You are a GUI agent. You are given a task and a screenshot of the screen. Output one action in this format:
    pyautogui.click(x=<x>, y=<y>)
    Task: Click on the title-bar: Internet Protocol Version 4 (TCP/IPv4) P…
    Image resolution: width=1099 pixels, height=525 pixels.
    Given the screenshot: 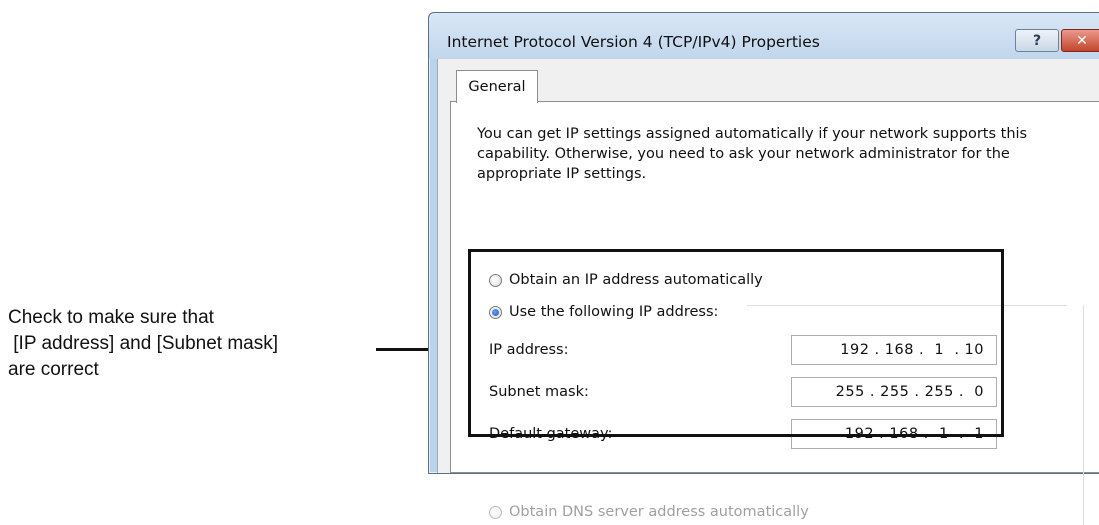 What is the action you would take?
    pyautogui.click(x=764, y=36)
    